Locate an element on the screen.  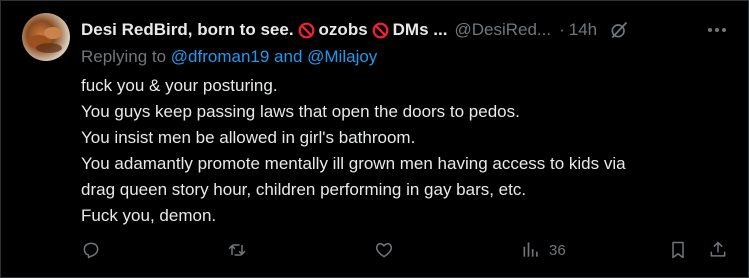
views-icon is located at coordinates (530, 249).